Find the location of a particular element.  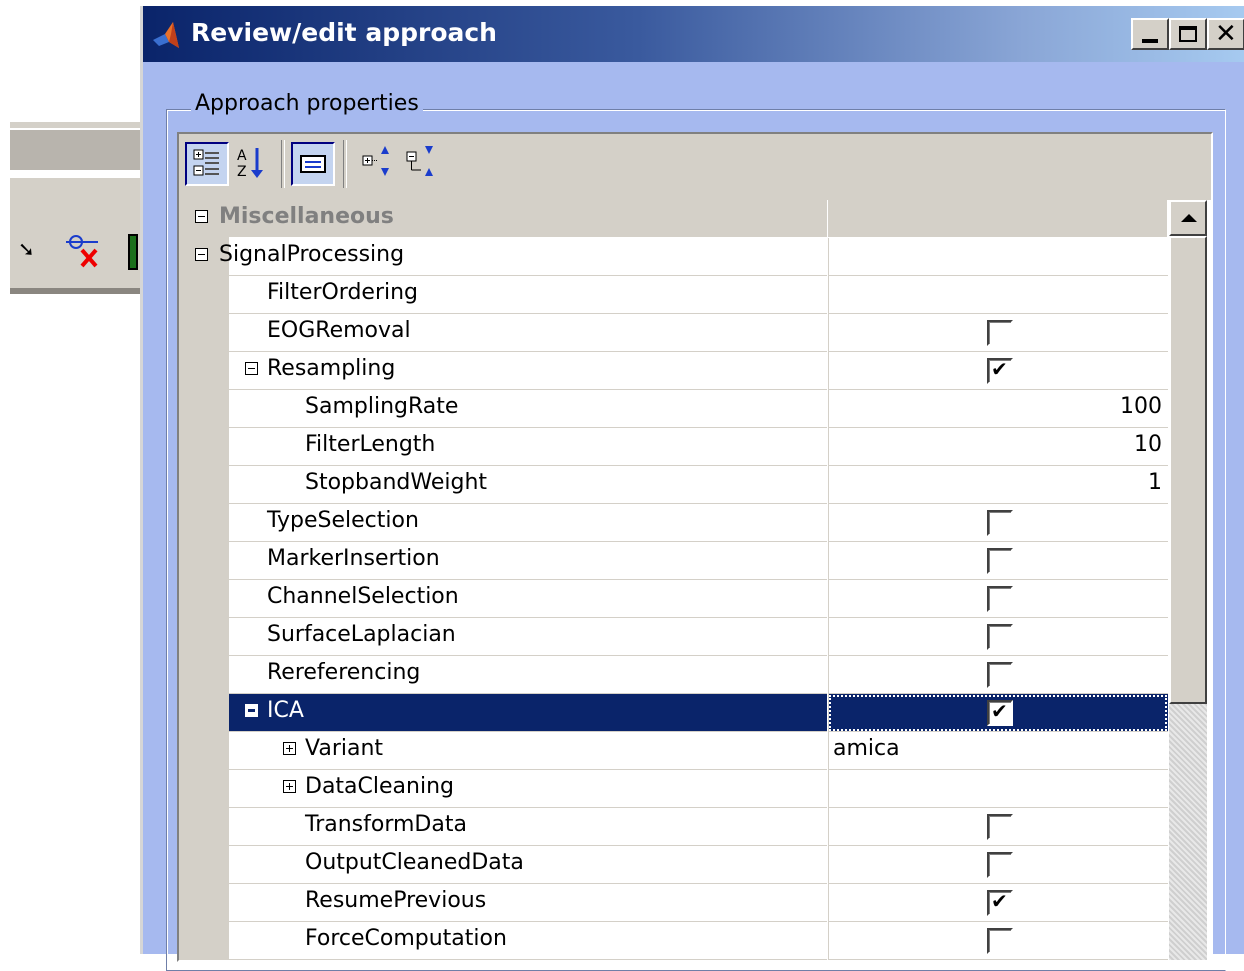

title-bar: Review/edit approach ✕ is located at coordinates (693, 34).